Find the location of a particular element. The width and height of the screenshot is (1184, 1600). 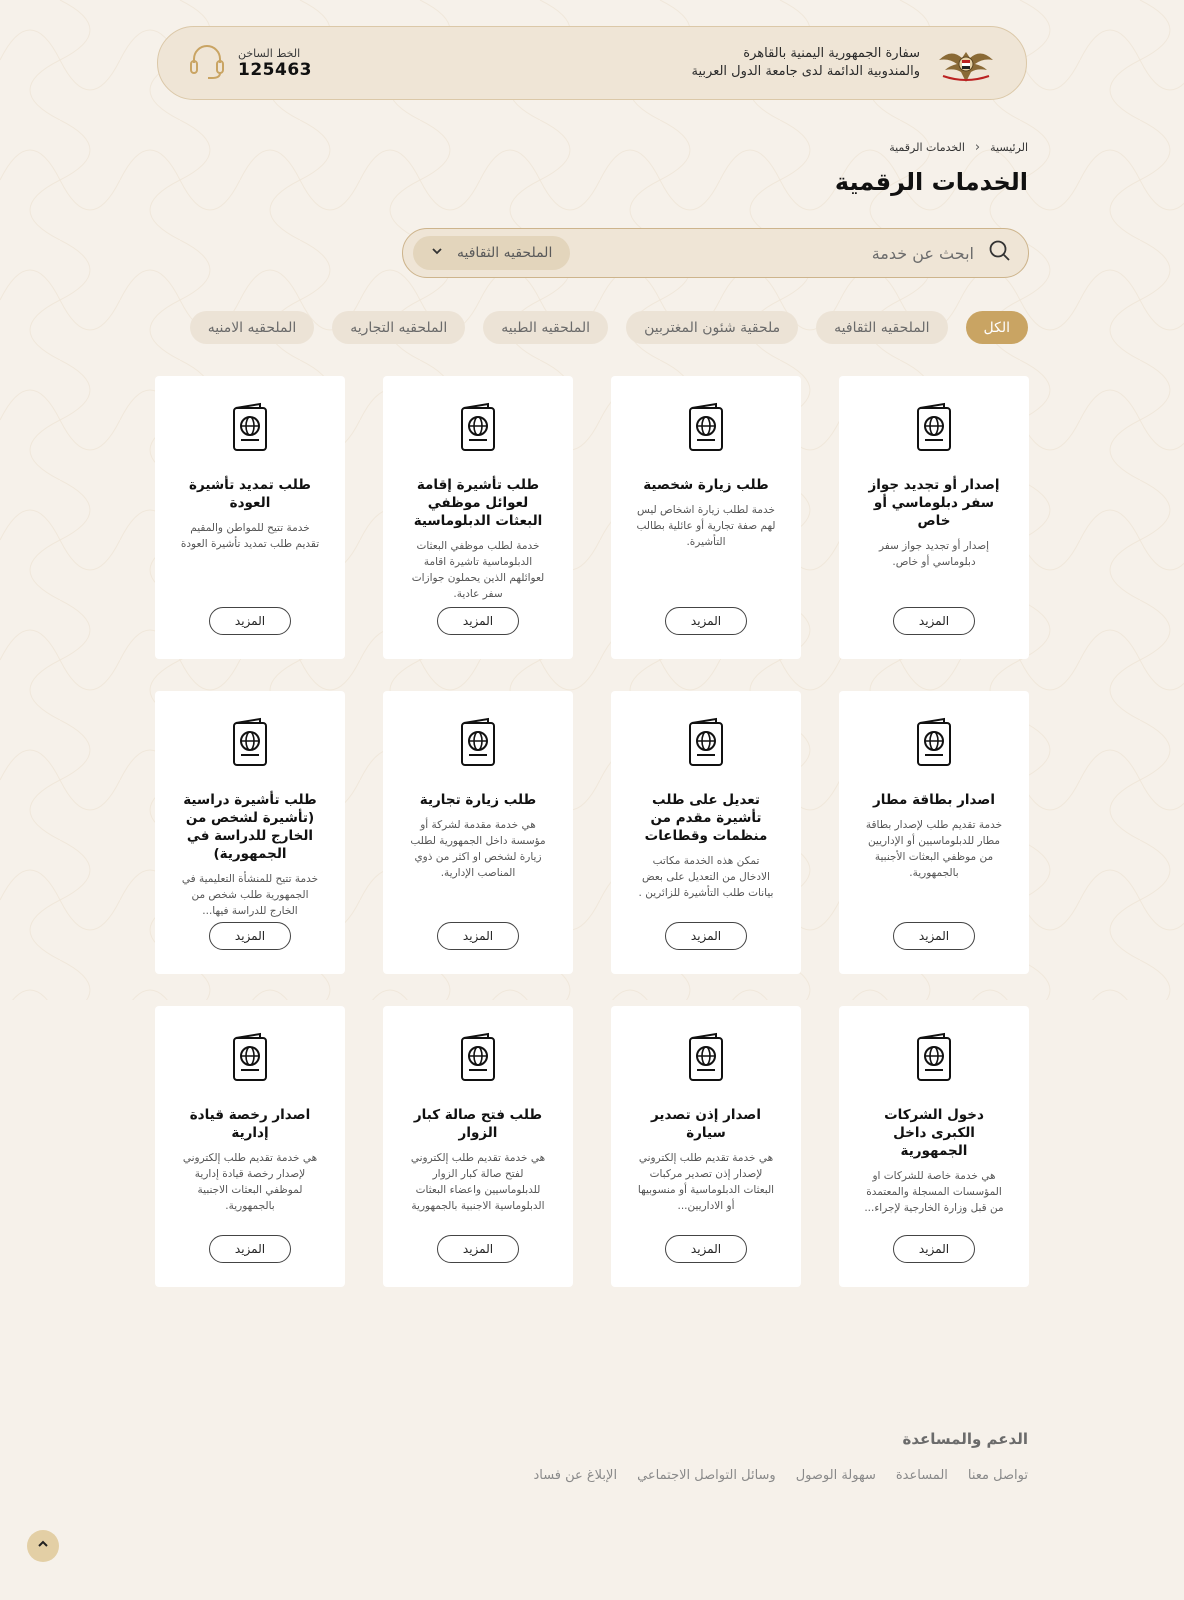

filter-chip-medical: الملحقيه الطبيه is located at coordinates (546, 327).